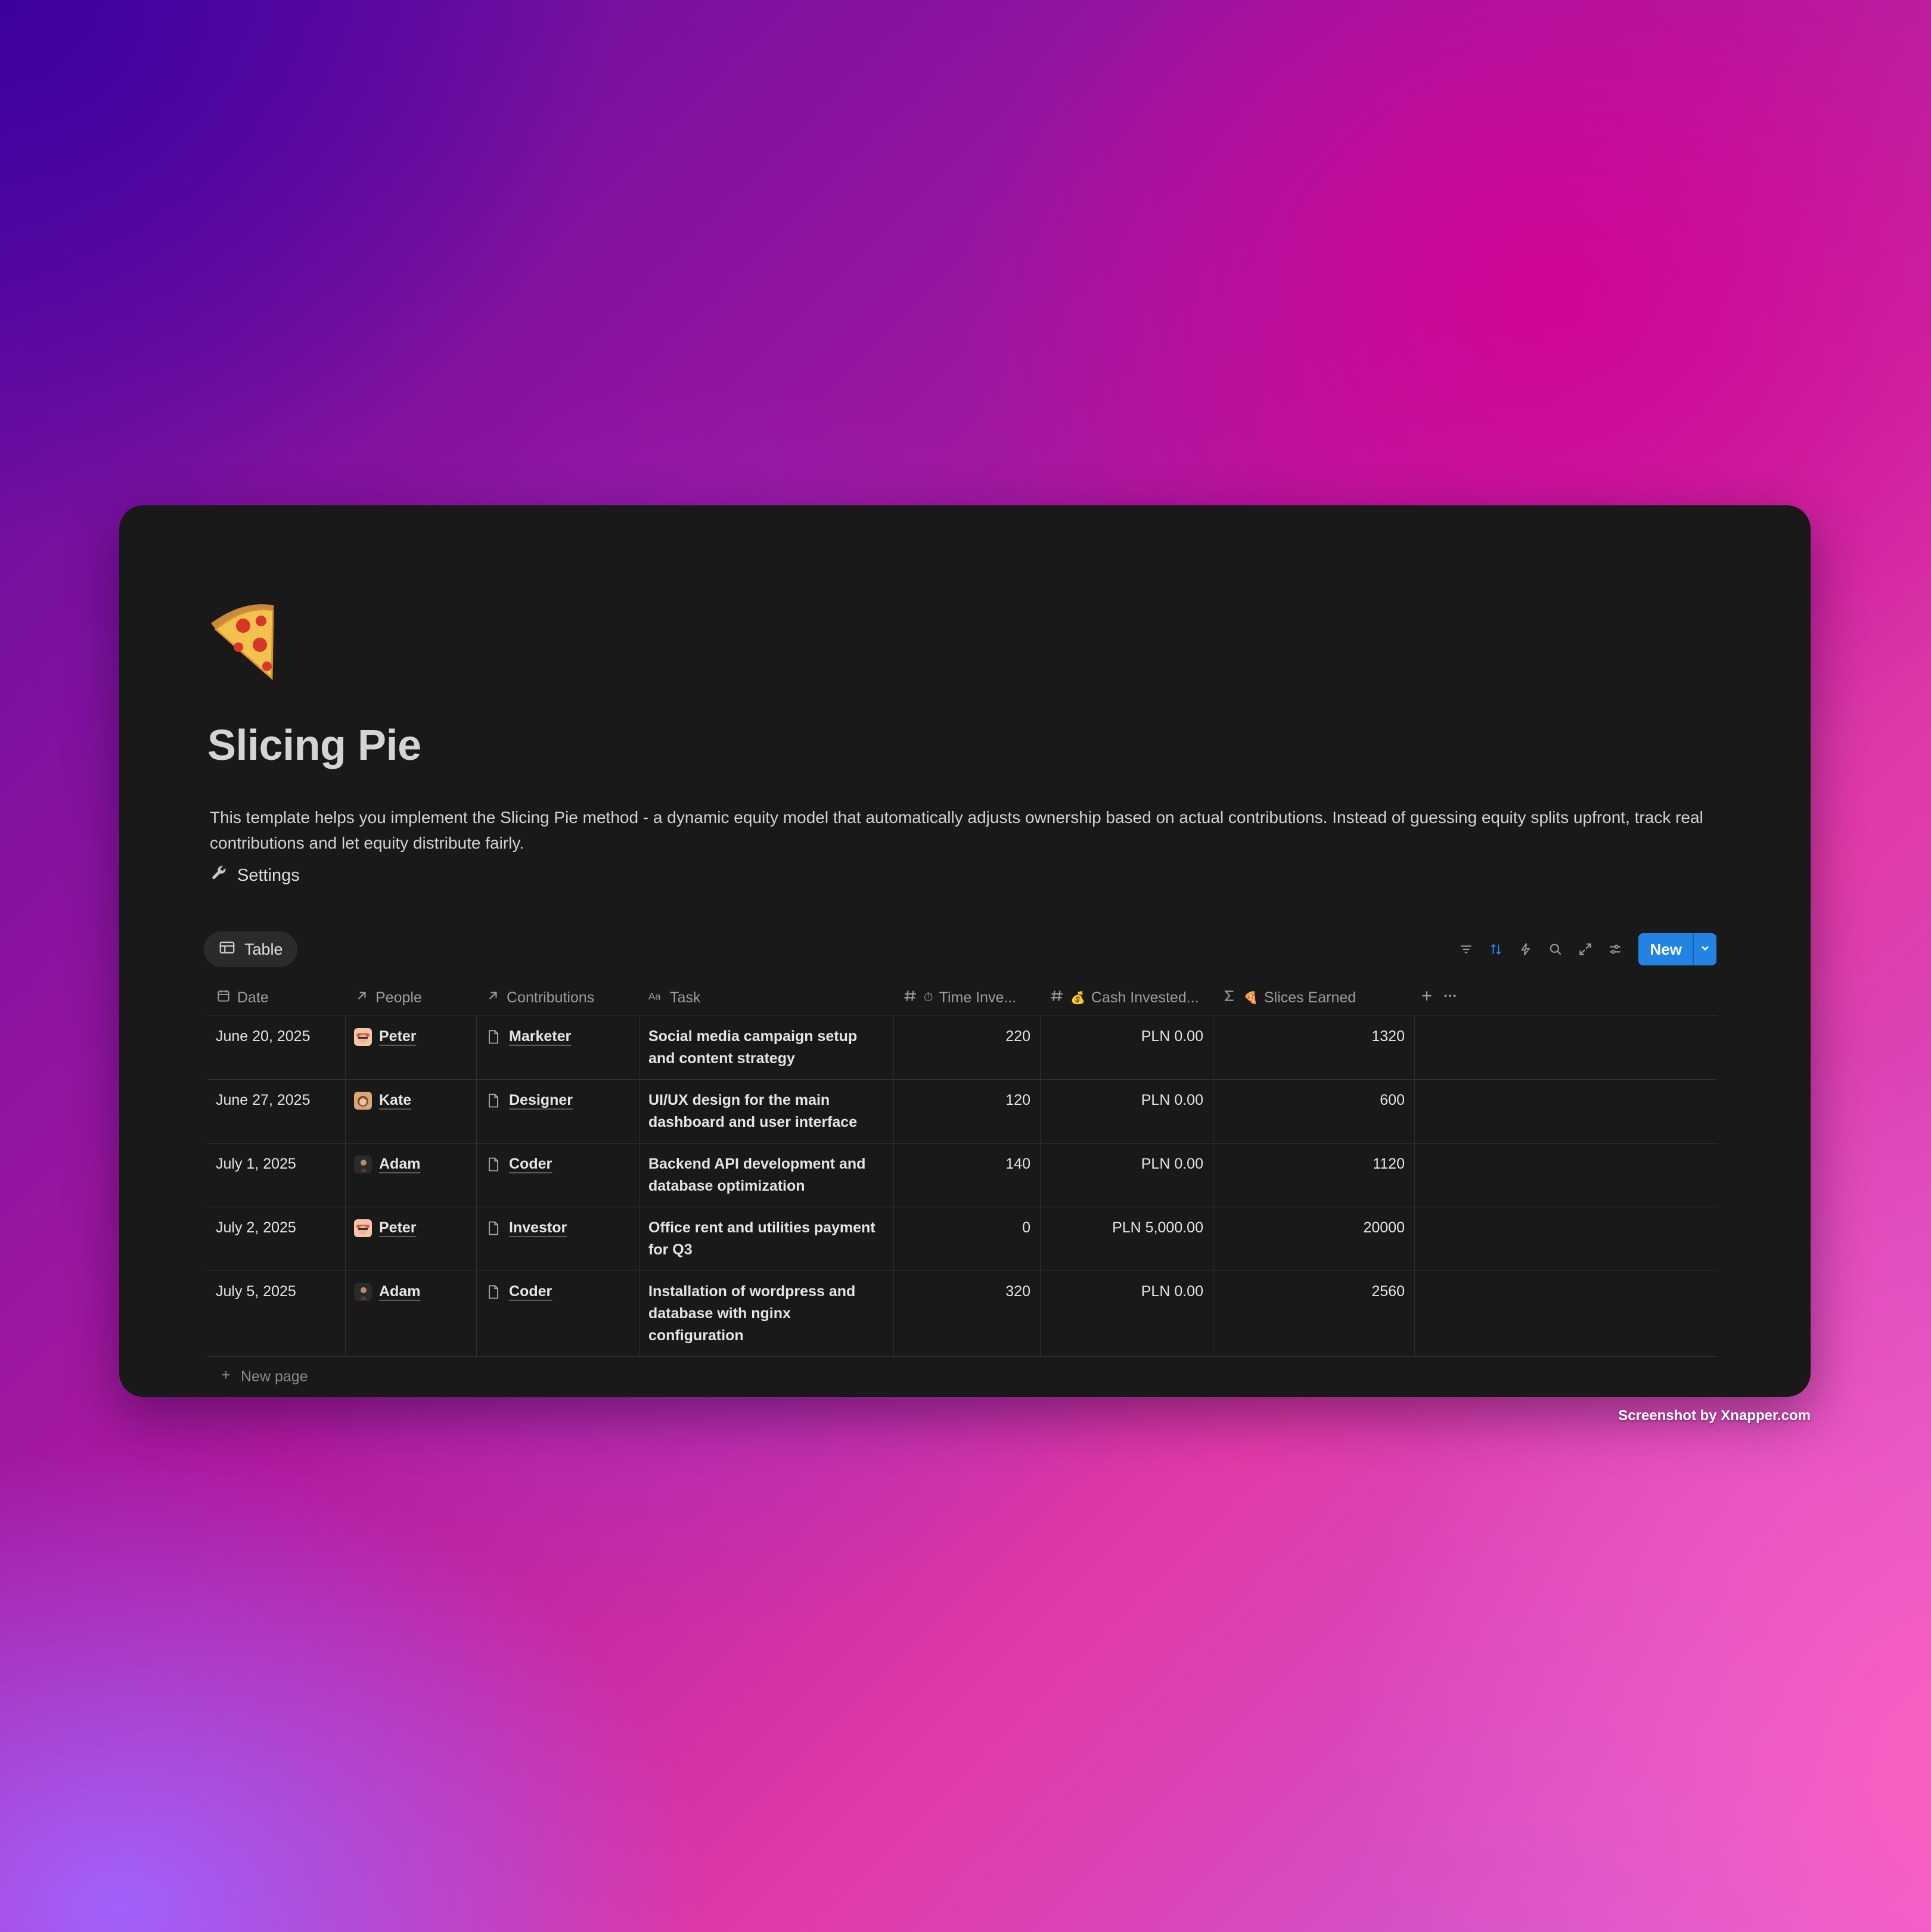 The height and width of the screenshot is (1932, 1931). I want to click on contribution-cell: Investor, so click(558, 1239).